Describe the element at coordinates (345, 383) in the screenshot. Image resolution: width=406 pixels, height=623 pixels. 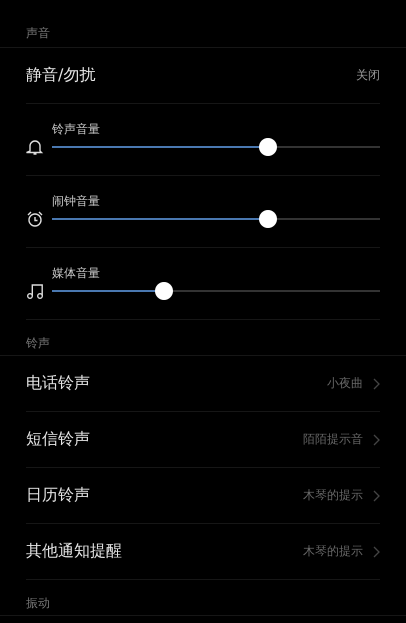
I see `setting-value: 小夜曲` at that location.